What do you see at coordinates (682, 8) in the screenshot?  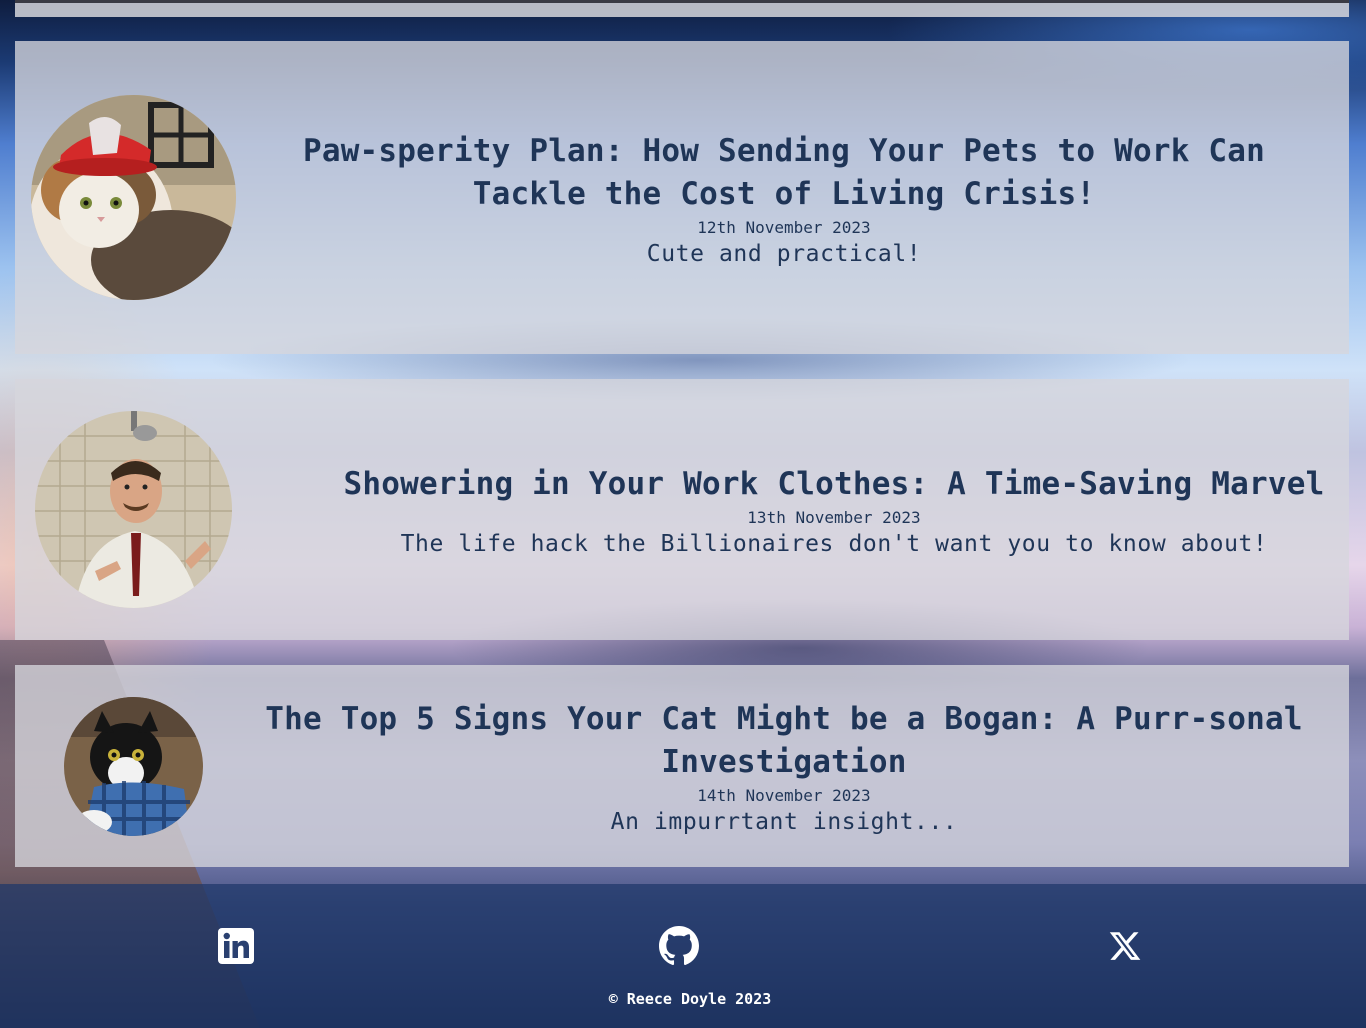 I see `previous-card-edge` at bounding box center [682, 8].